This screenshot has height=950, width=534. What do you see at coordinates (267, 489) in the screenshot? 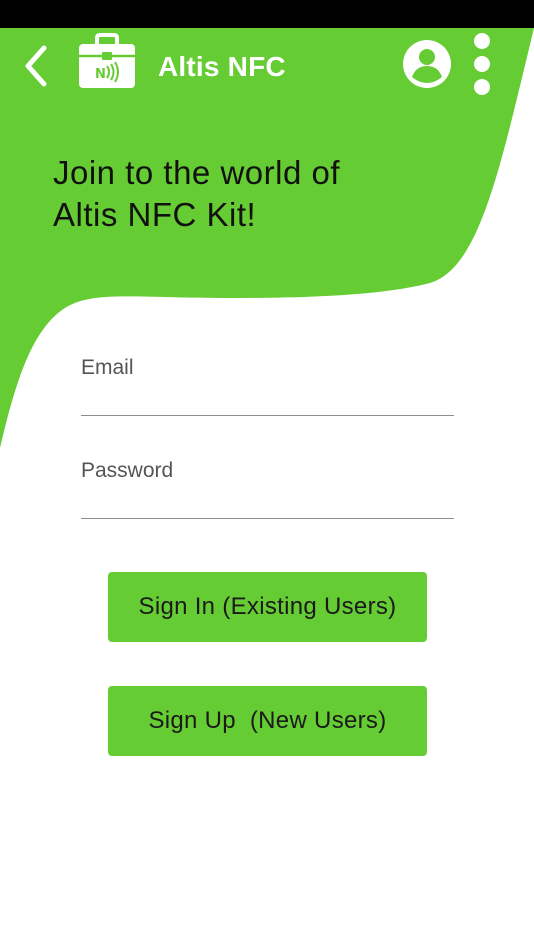
I see `password-field: Password` at bounding box center [267, 489].